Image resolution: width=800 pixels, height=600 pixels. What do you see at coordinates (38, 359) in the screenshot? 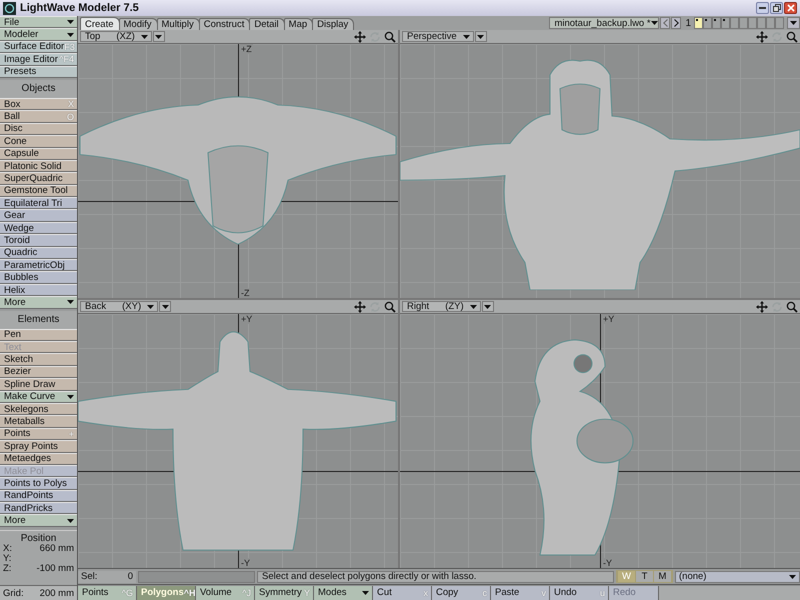
I see `tool-button: Sketch` at bounding box center [38, 359].